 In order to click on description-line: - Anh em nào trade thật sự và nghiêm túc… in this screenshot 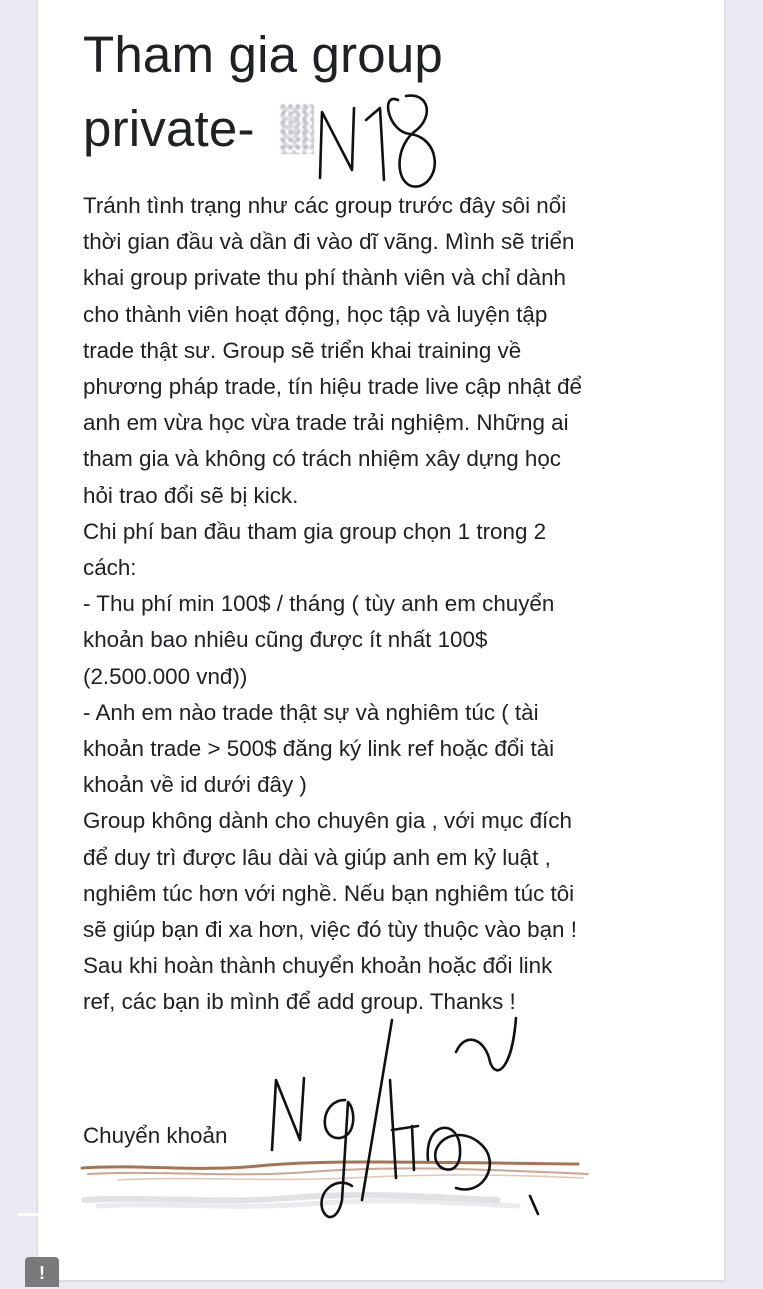, I will do `click(311, 712)`.